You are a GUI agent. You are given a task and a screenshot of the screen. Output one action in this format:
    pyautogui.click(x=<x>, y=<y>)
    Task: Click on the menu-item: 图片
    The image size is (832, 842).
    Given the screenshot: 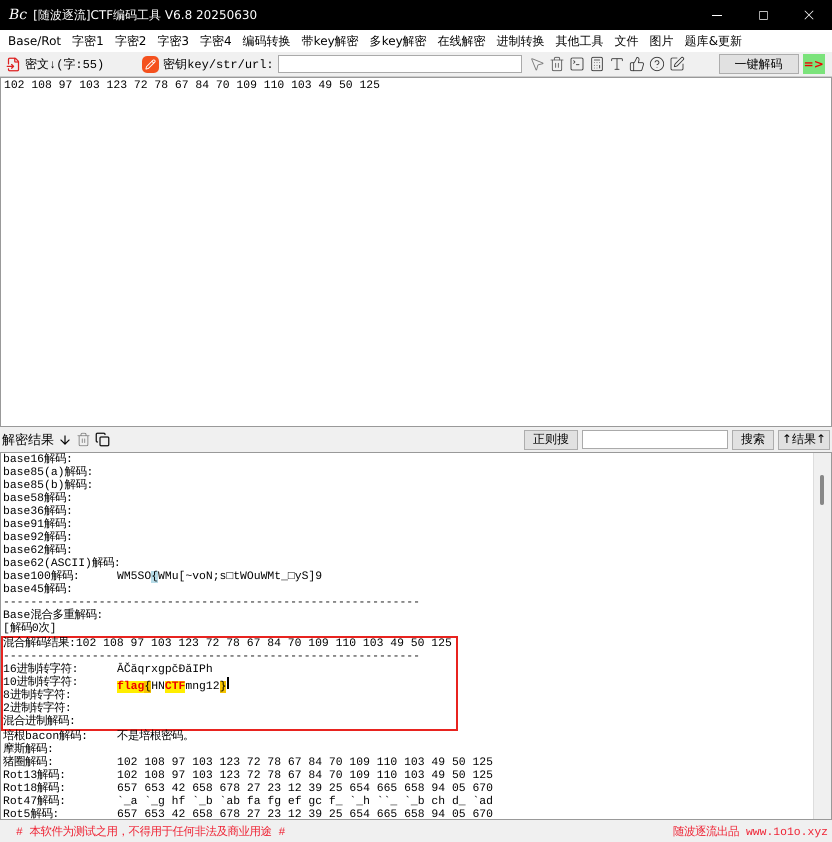 What is the action you would take?
    pyautogui.click(x=663, y=41)
    